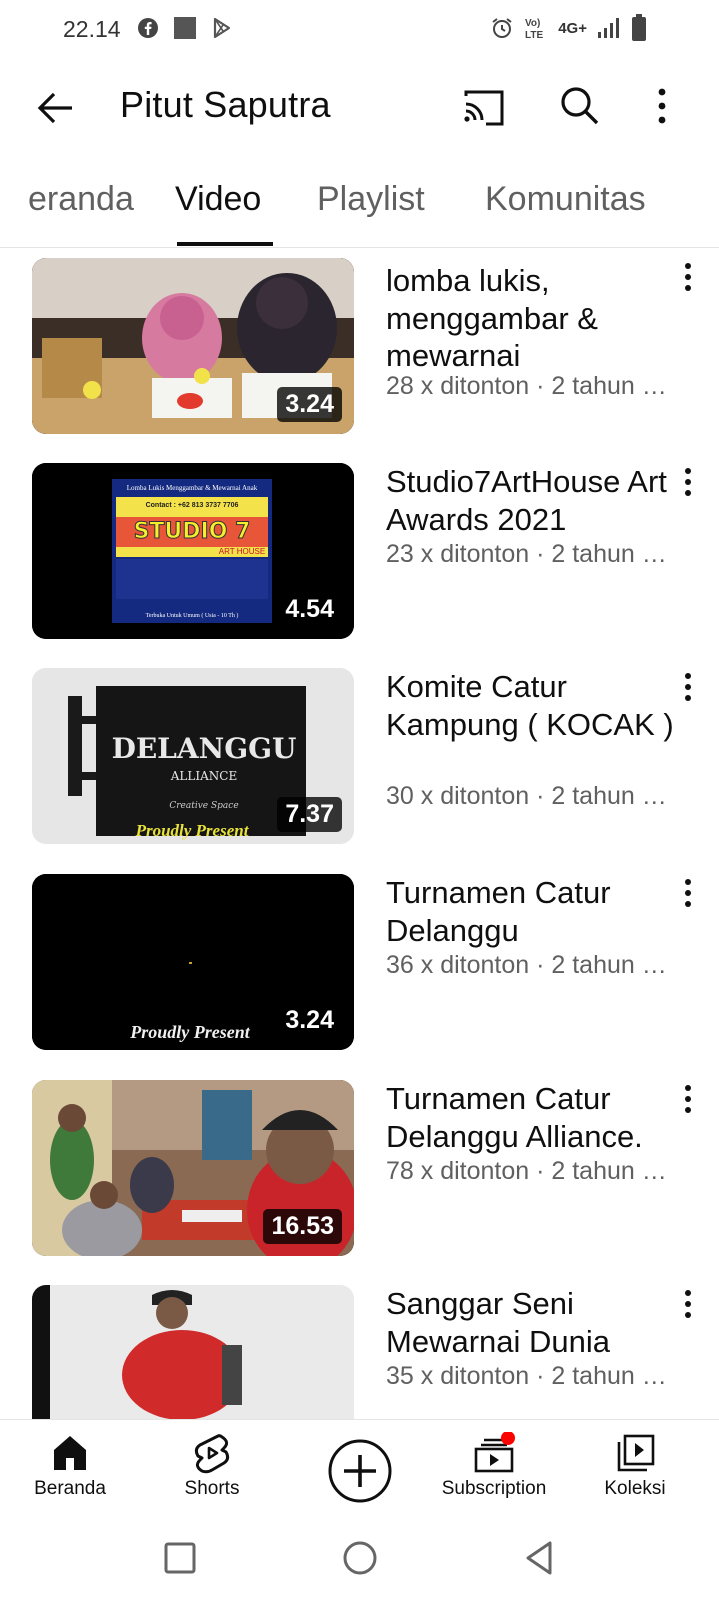 The image size is (719, 1600). I want to click on nav-label: Subscription, so click(494, 1488).